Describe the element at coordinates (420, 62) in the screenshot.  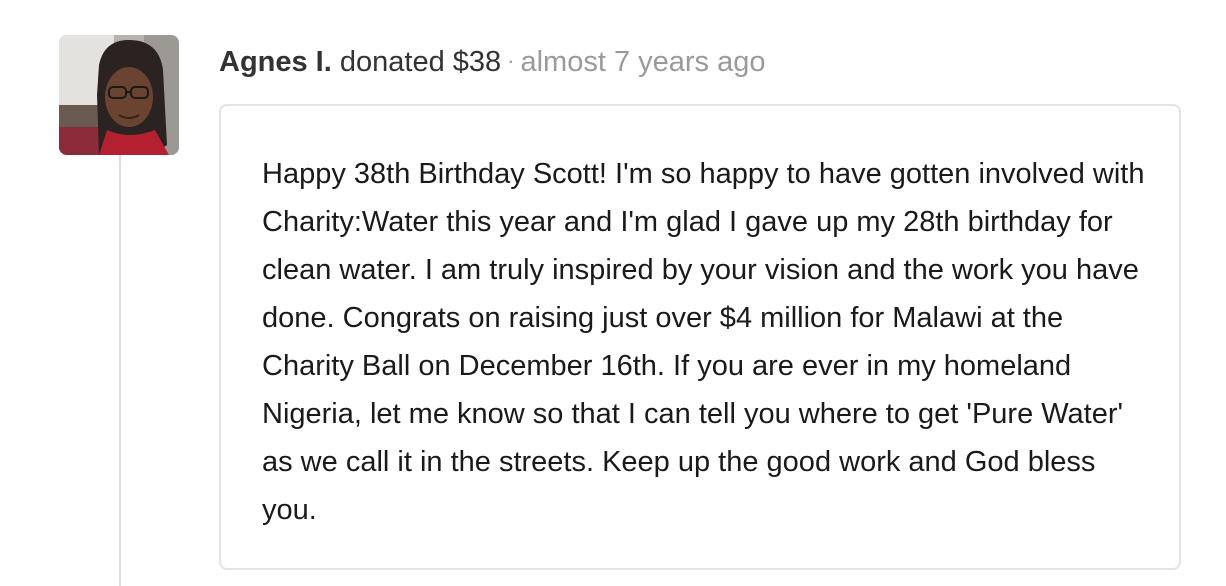
I see `donation-amount-text: donated $38` at that location.